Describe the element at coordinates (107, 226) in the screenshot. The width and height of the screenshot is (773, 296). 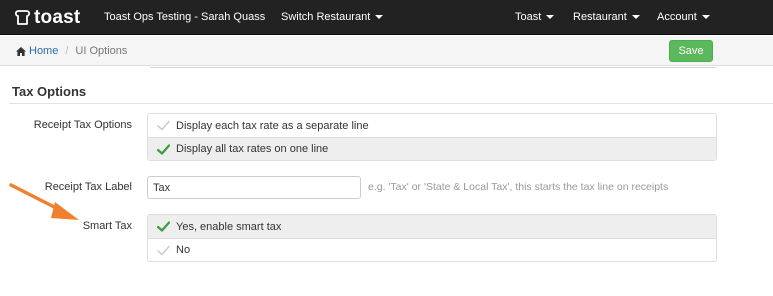
I see `smart-tax-label: Smart Tax` at that location.